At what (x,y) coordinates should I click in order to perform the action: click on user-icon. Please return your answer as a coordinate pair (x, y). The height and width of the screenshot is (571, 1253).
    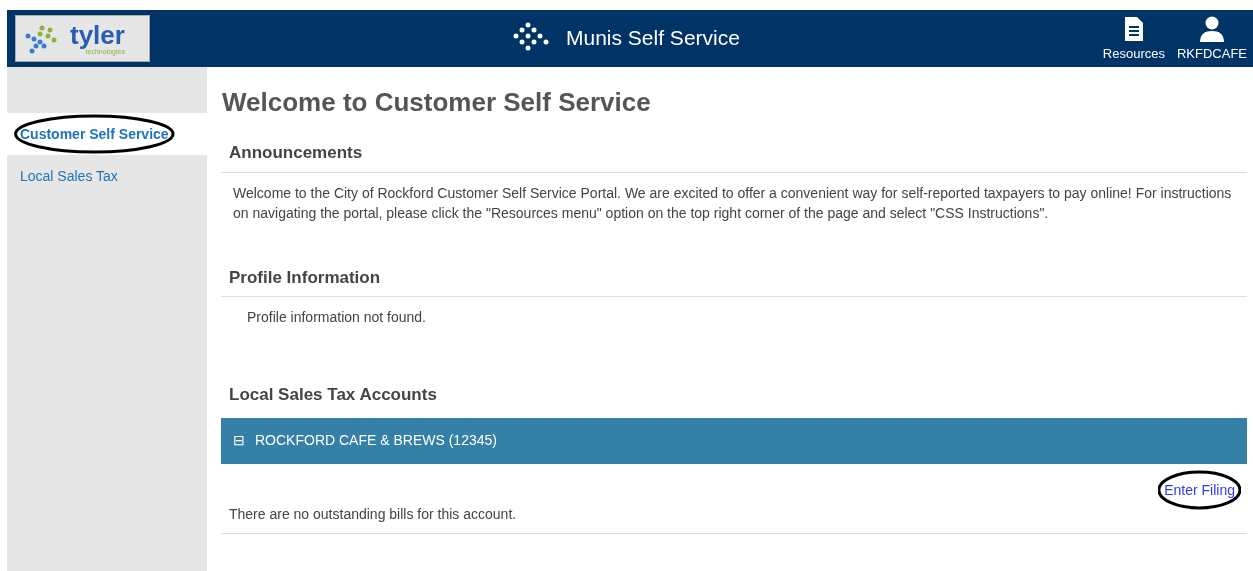
    Looking at the image, I should click on (1211, 28).